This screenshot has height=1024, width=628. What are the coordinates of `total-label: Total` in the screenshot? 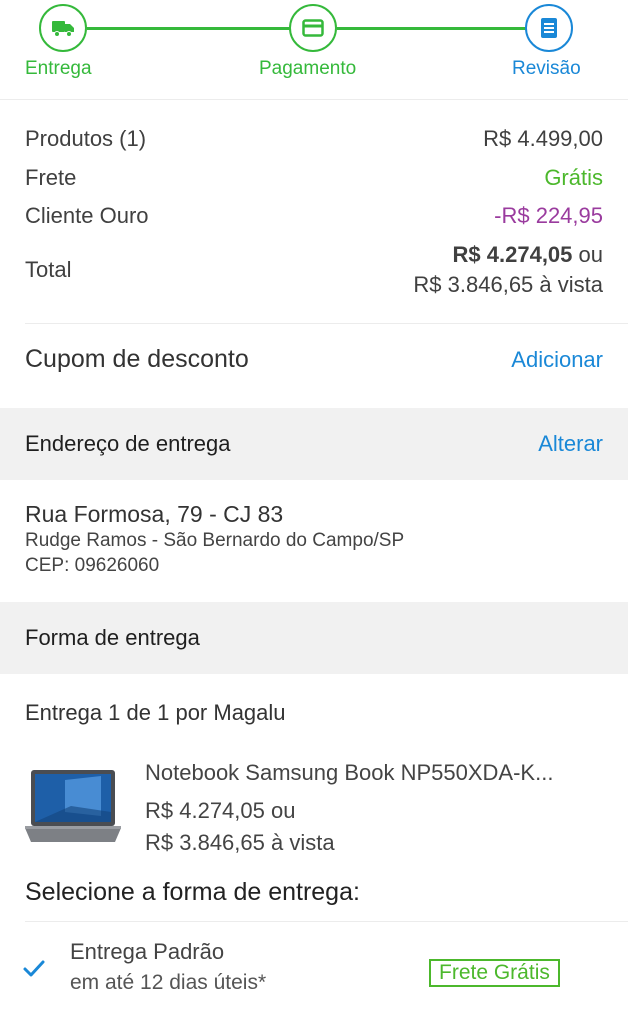 It's located at (48, 269).